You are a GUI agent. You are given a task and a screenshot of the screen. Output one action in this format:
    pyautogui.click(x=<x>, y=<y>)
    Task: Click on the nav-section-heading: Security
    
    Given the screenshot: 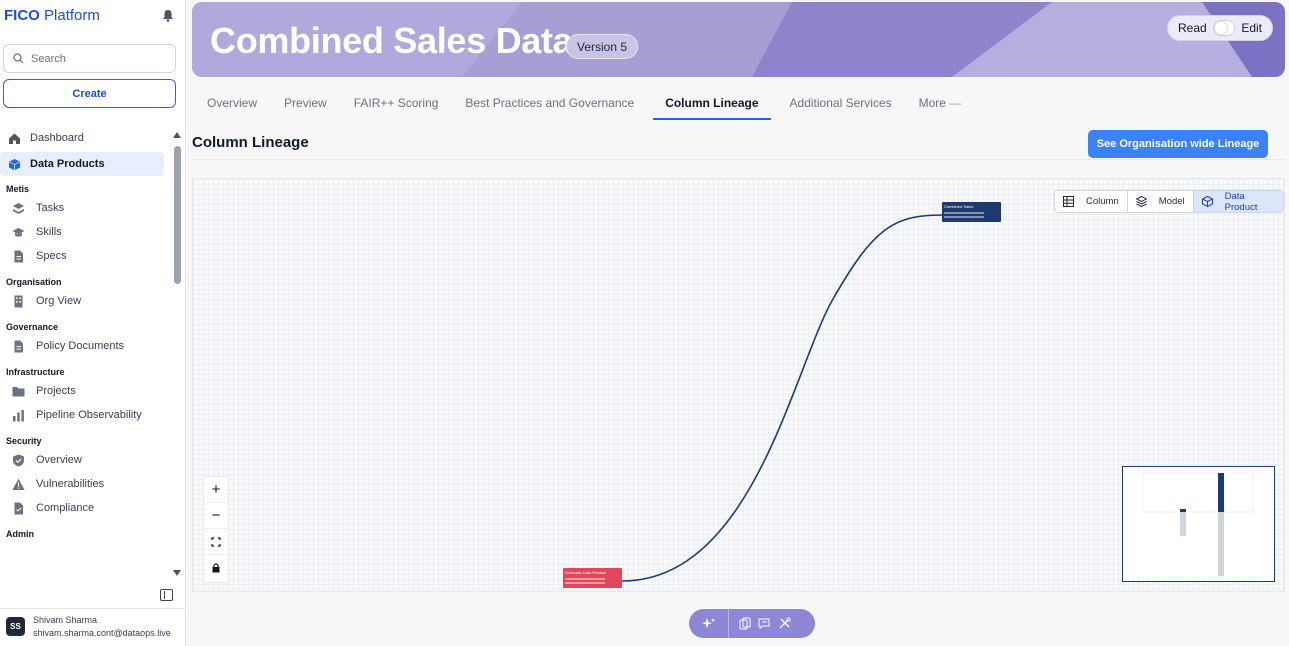 What is the action you would take?
    pyautogui.click(x=24, y=441)
    